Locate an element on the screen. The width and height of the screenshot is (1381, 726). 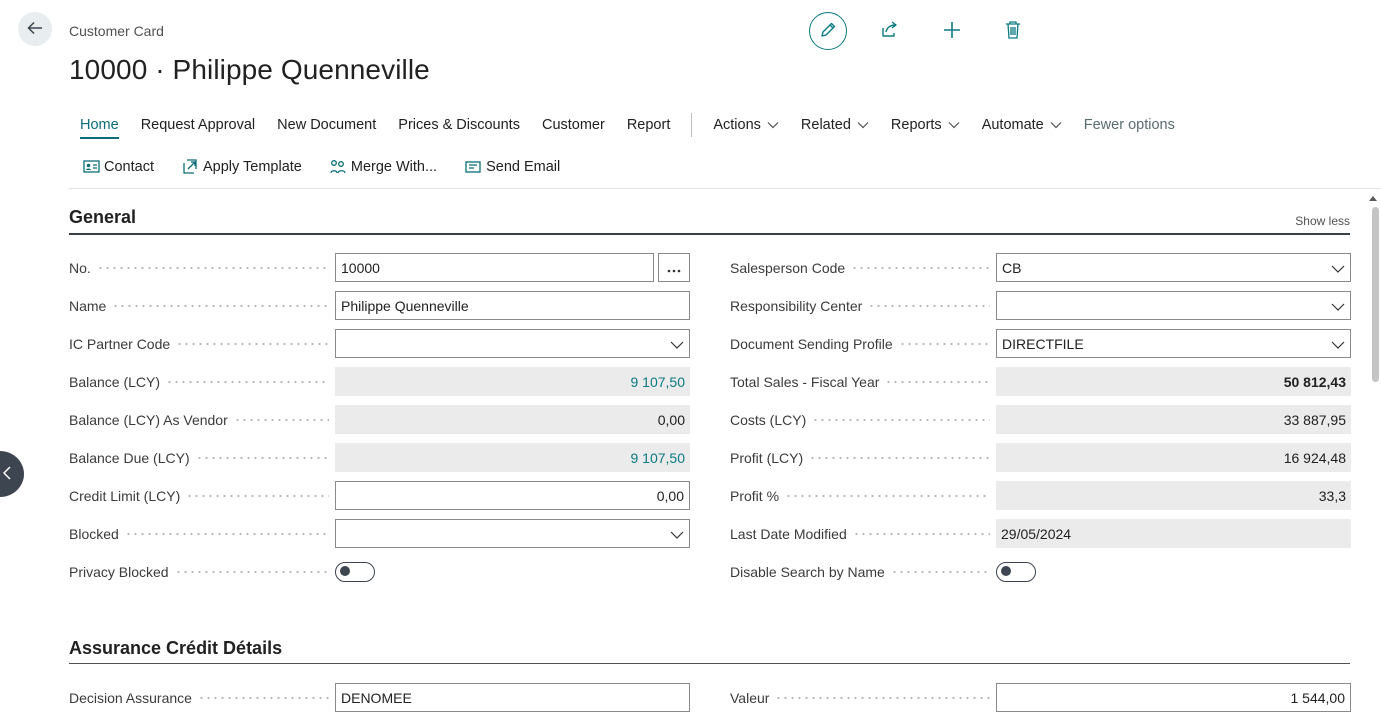
field-label: Total Sales - Fiscal Year is located at coordinates (805, 381).